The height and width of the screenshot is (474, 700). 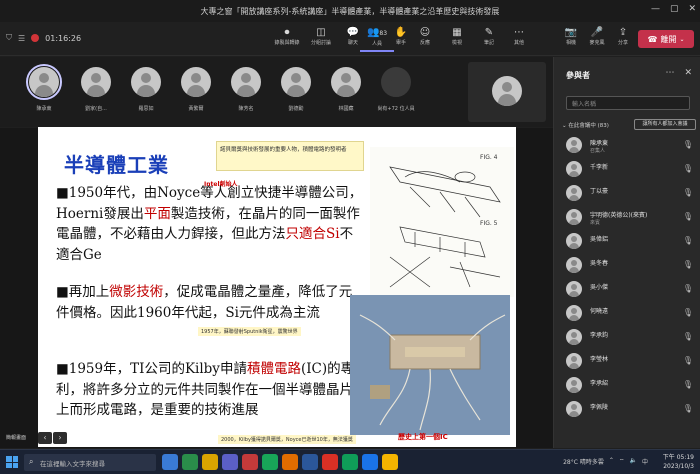 What do you see at coordinates (629, 314) in the screenshot?
I see `participant-row: 何曉遠 🎙` at bounding box center [629, 314].